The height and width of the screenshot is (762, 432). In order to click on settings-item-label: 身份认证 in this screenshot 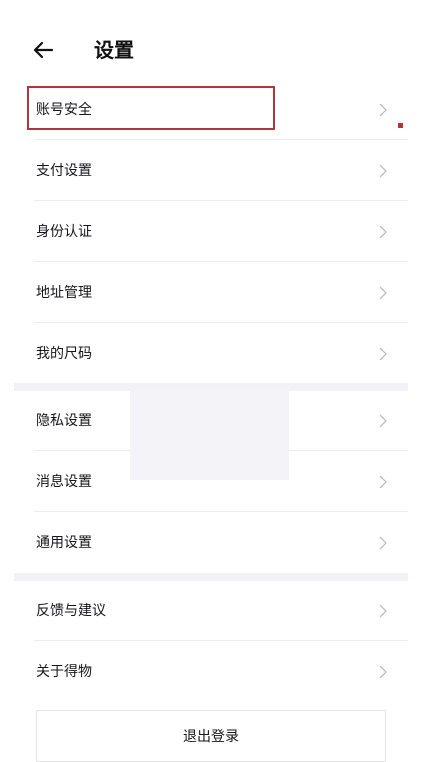, I will do `click(64, 232)`.